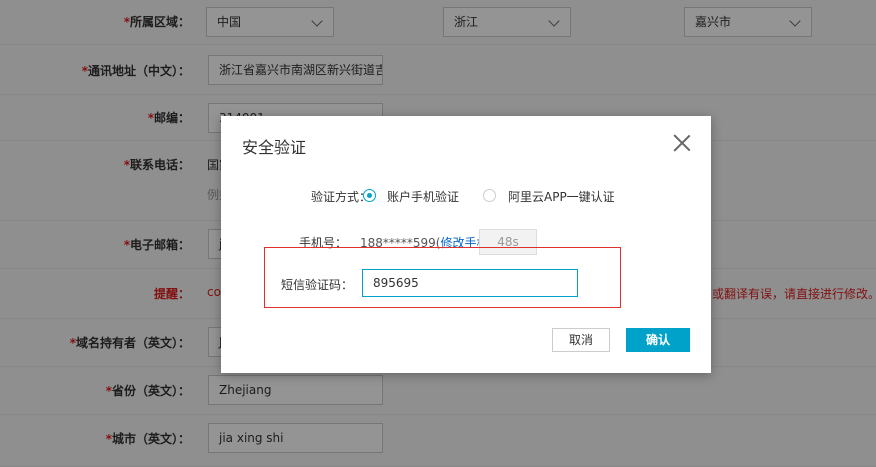 This screenshot has width=876, height=467. Describe the element at coordinates (340, 197) in the screenshot. I see `method-label: 验证方式：` at that location.